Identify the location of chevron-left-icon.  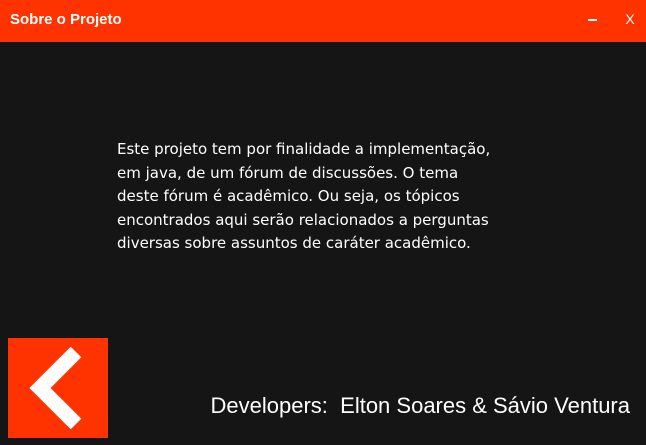
(55, 388).